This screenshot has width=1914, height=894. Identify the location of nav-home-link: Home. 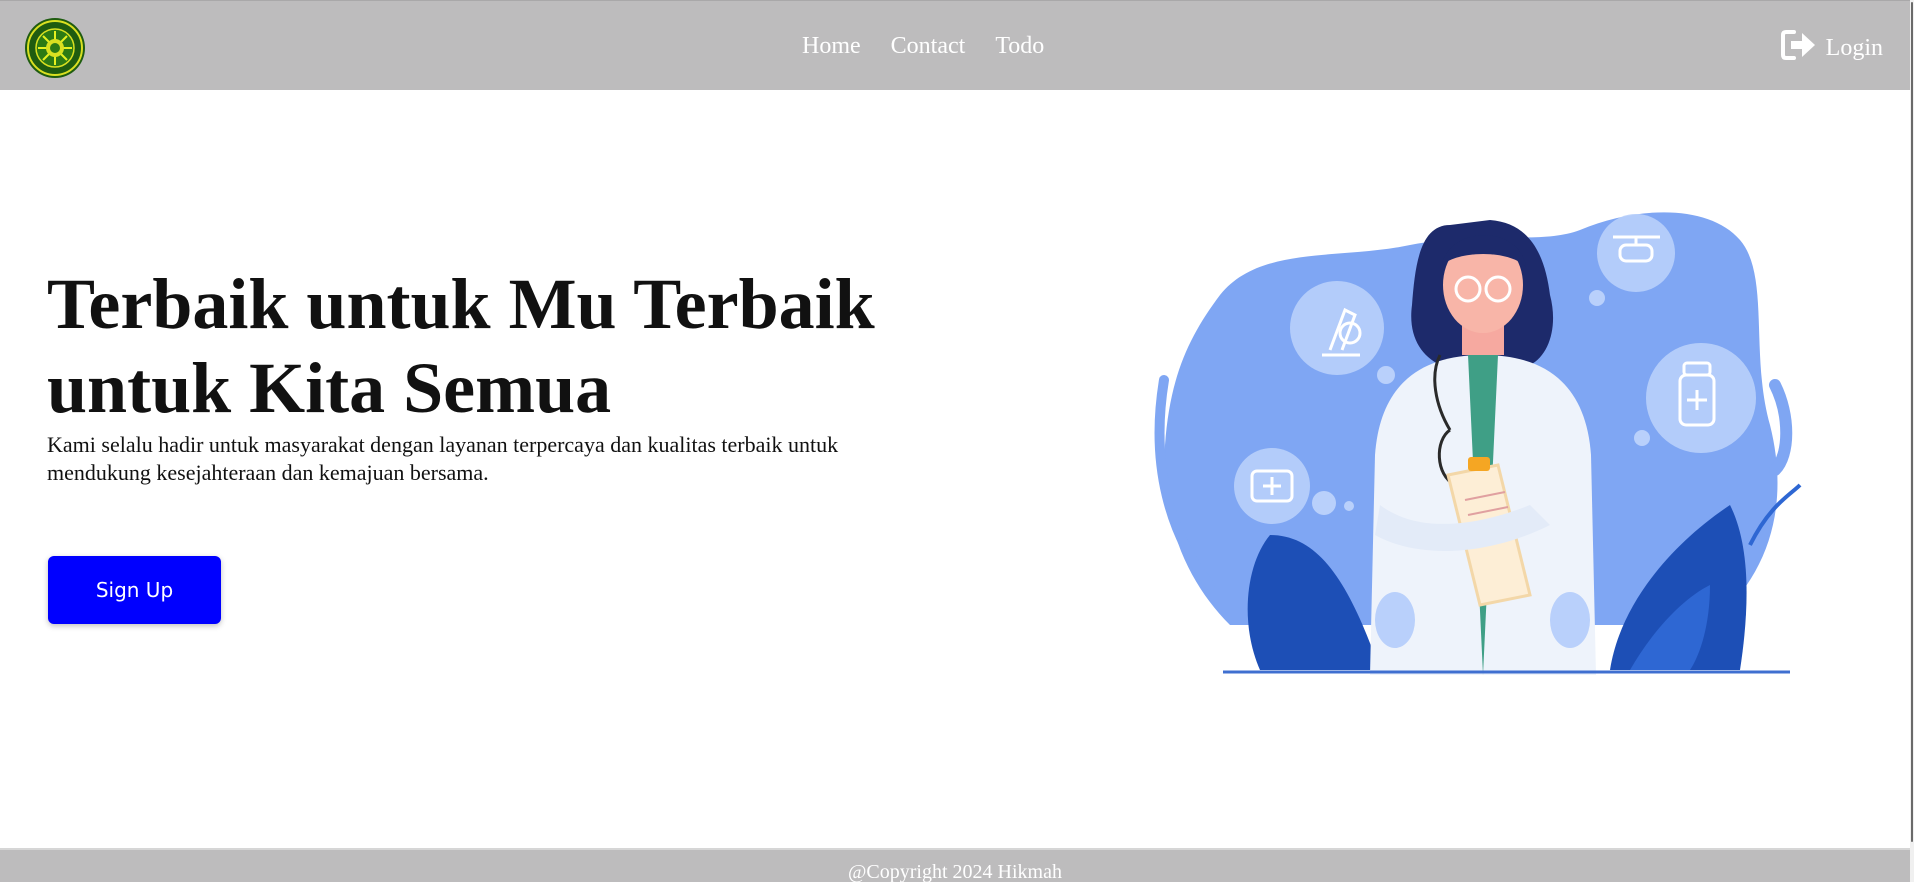
(831, 46).